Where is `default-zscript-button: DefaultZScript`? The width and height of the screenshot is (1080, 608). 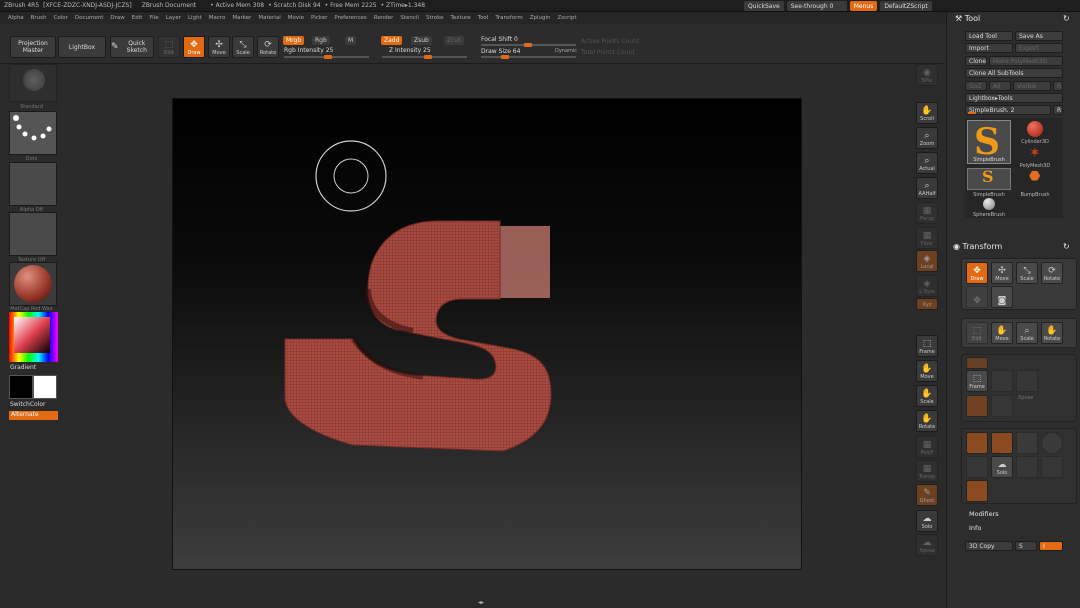
default-zscript-button: DefaultZScript is located at coordinates (906, 6).